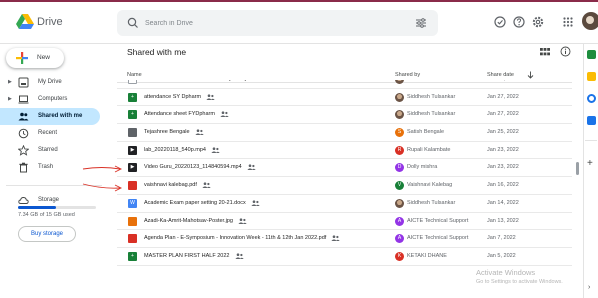  What do you see at coordinates (187, 255) in the screenshot?
I see `file-name: MASTER PLAN FIRST HALF 2022` at bounding box center [187, 255].